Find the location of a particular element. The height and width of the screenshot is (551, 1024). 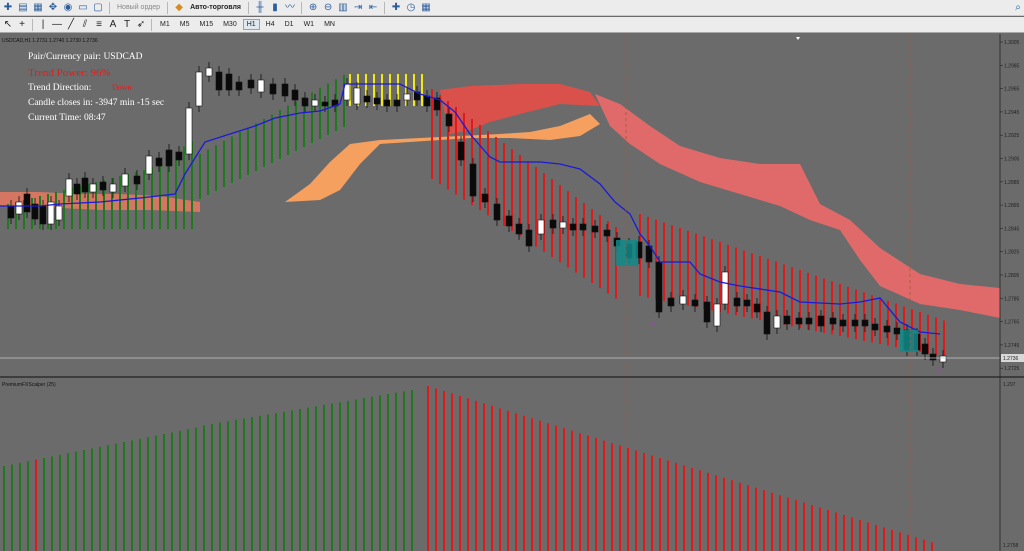

timeframe-h1: H1 is located at coordinates (251, 24).